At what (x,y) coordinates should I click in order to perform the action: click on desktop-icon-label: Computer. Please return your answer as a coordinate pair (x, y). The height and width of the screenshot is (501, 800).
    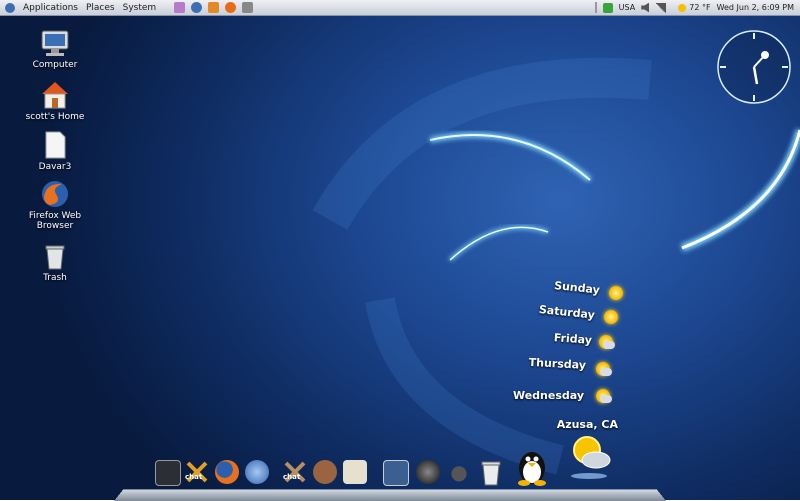
    Looking at the image, I should click on (55, 65).